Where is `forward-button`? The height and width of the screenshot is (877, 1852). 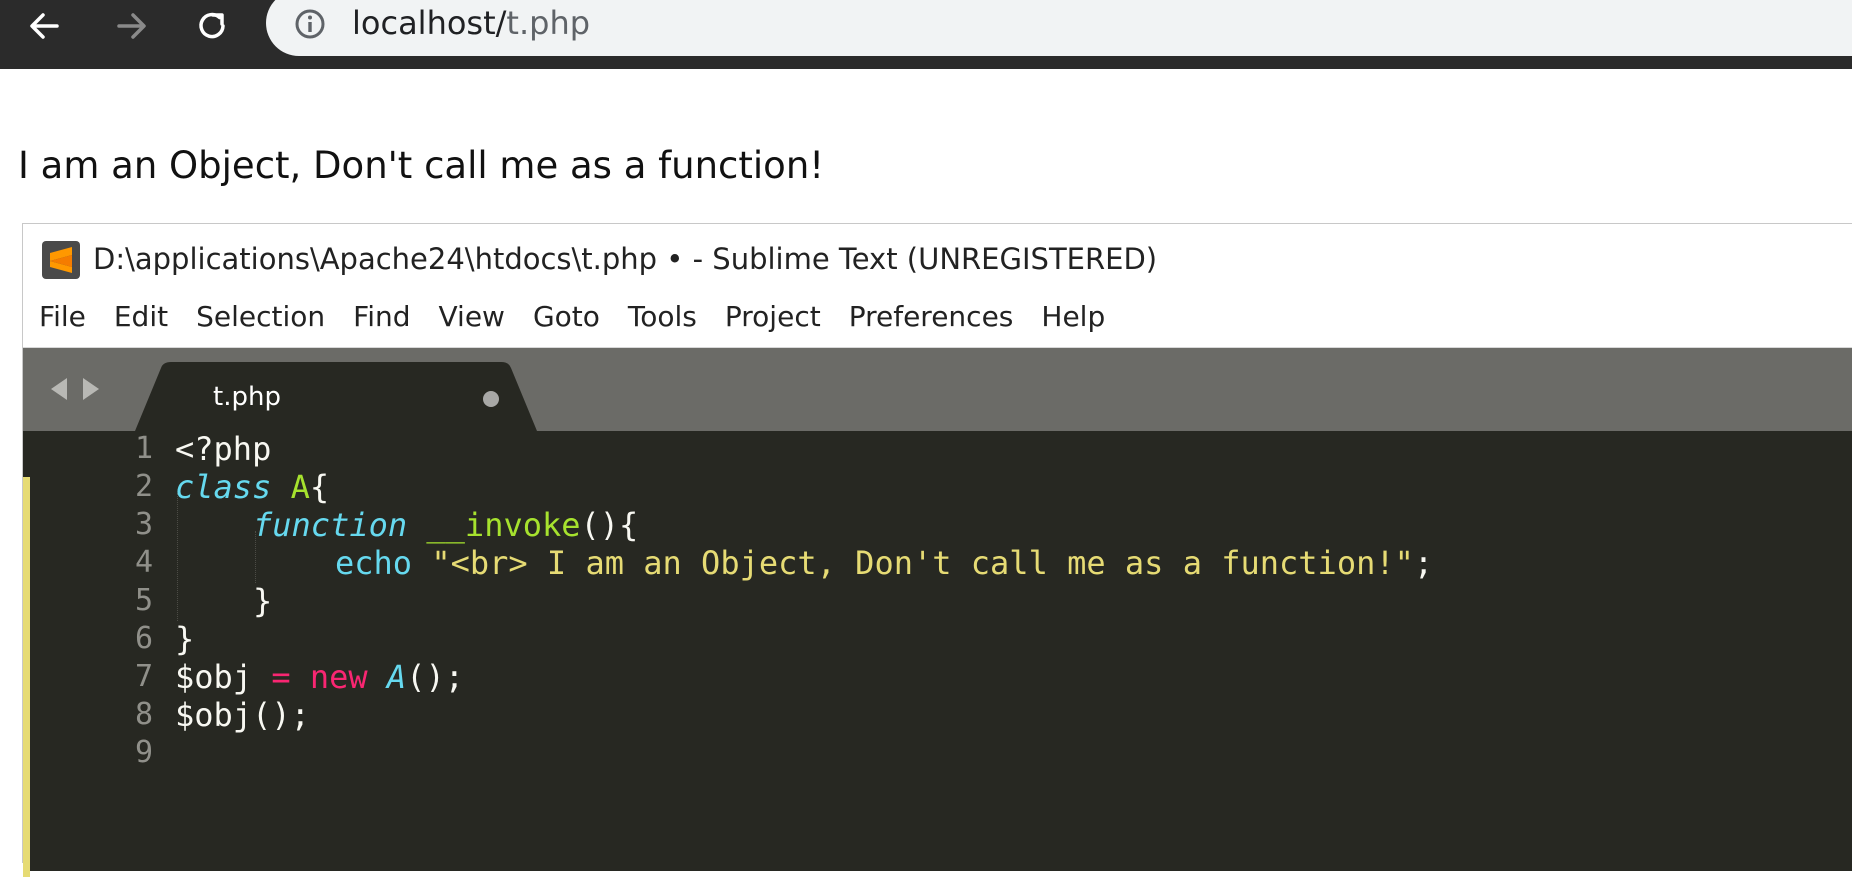 forward-button is located at coordinates (132, 26).